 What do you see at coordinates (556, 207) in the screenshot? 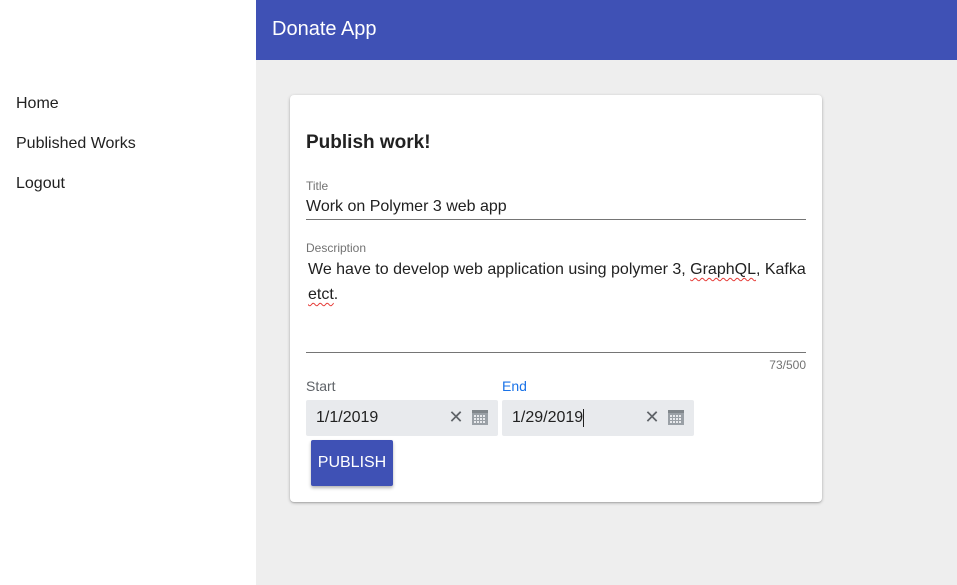
I see `title-input` at bounding box center [556, 207].